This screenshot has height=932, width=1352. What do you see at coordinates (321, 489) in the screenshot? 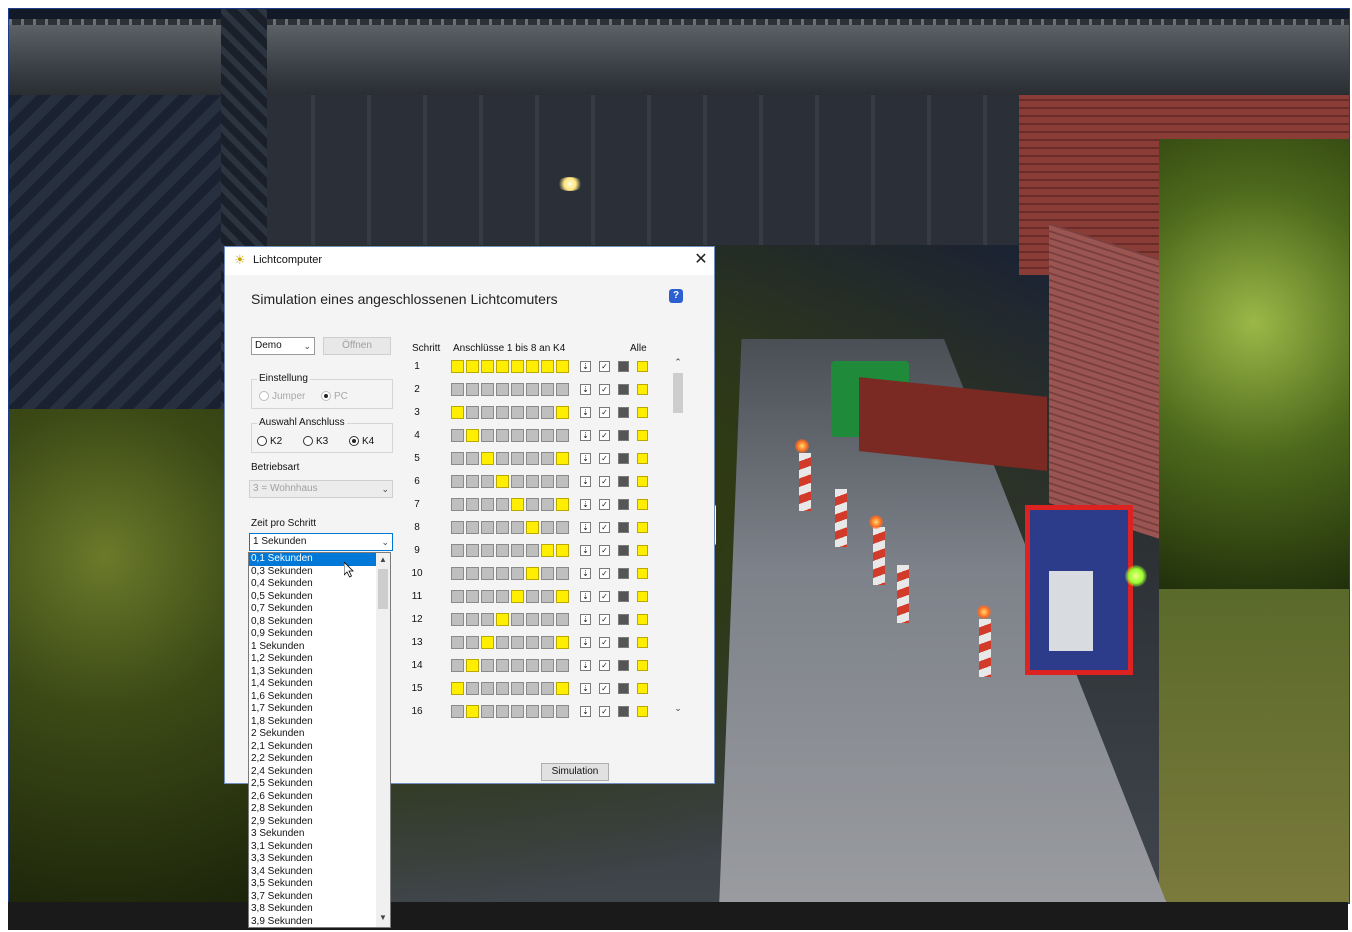
I see `betriebsart-select: 3 = Wohnhaus ⌄` at bounding box center [321, 489].